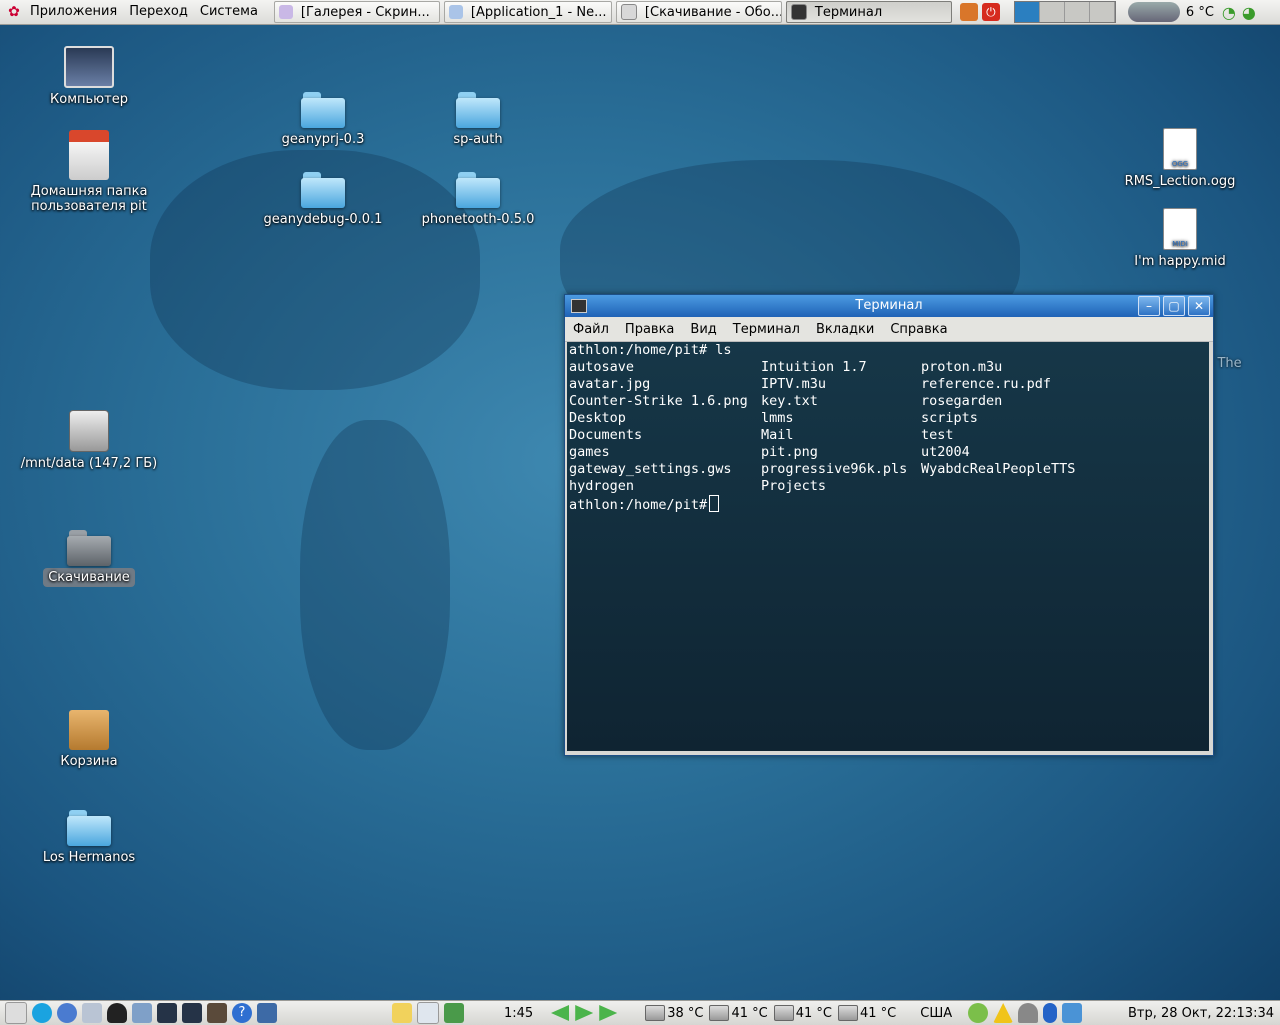 This screenshot has width=1280, height=1025. I want to click on desktop-icon-phonetooth: phonetooth-0.5.0, so click(478, 199).